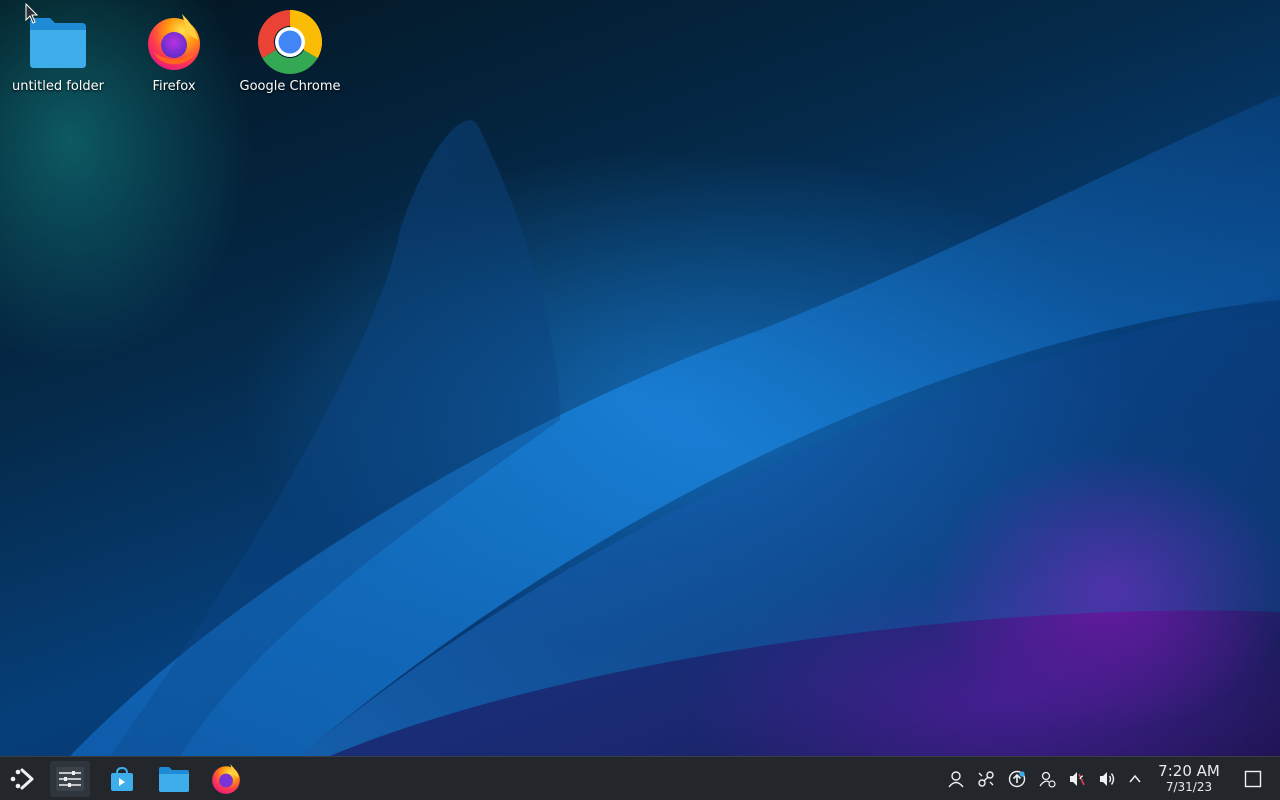 Image resolution: width=1280 pixels, height=800 pixels. I want to click on tray-expander-button, so click(1135, 779).